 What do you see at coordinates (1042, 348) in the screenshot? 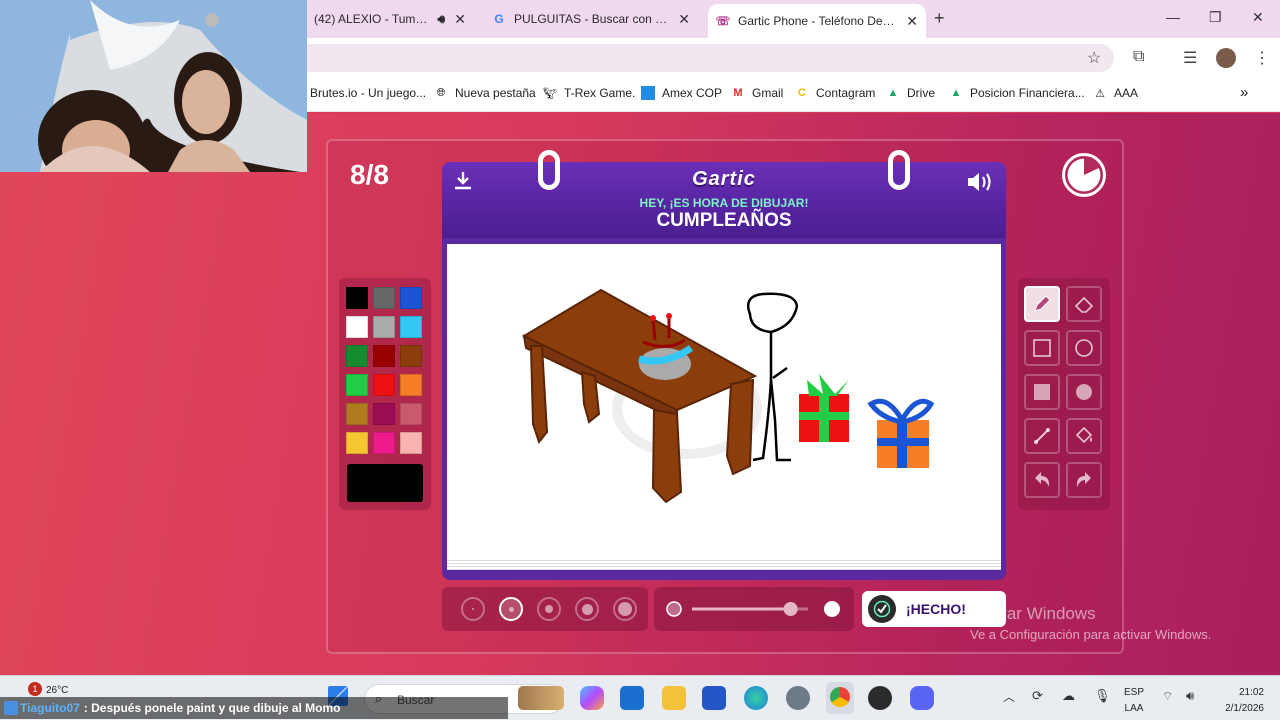
I see `rectangle-outline-tool` at bounding box center [1042, 348].